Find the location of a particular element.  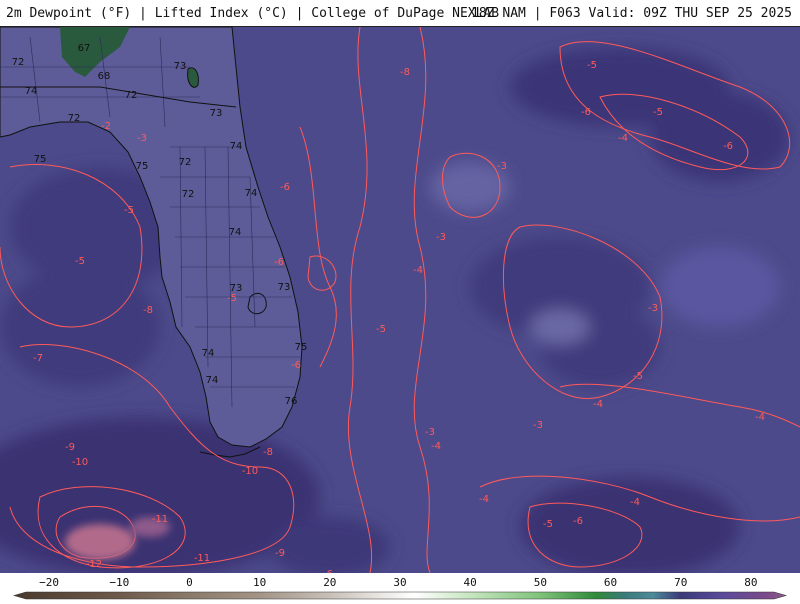

colorbar-tick-label: 80 is located at coordinates (750, 582).